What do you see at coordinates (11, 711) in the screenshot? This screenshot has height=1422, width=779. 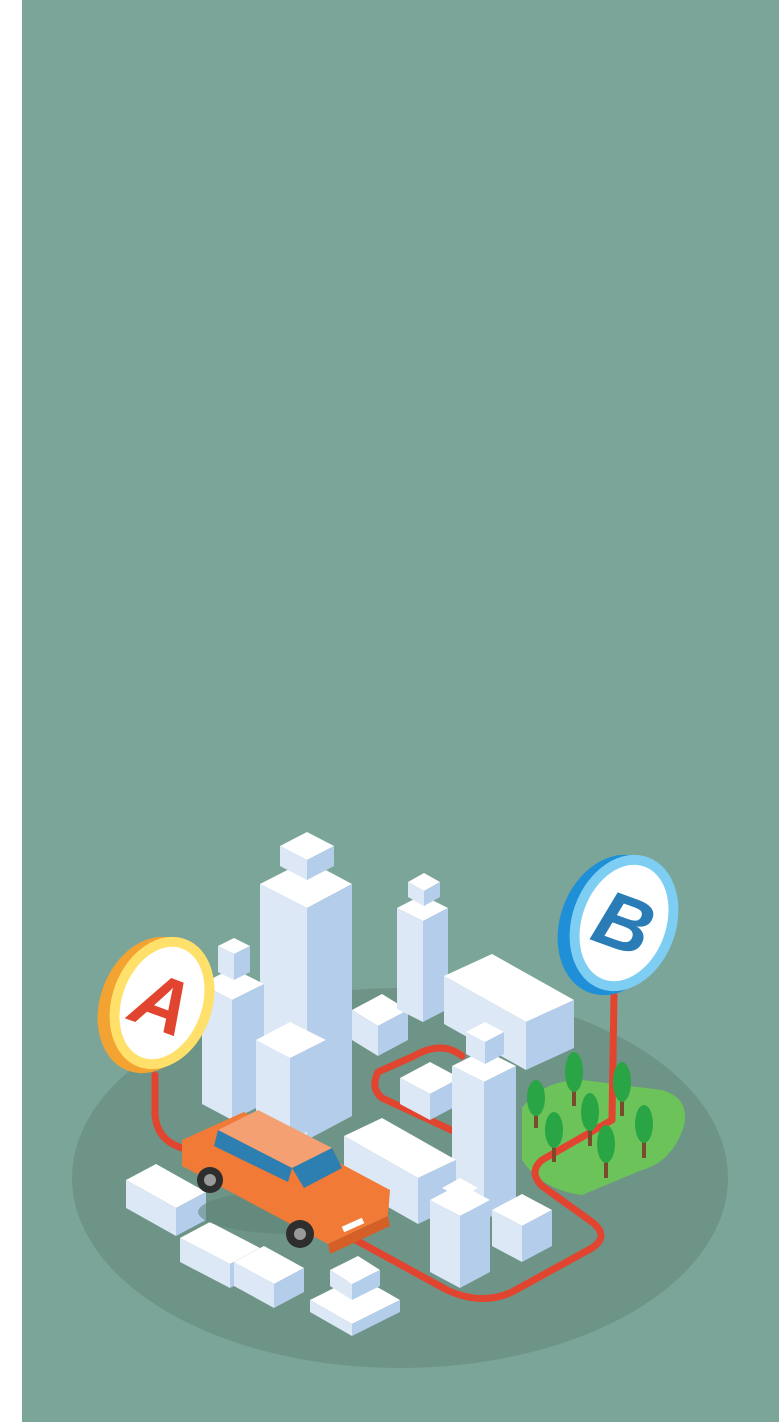 I see `left-margin-strip` at bounding box center [11, 711].